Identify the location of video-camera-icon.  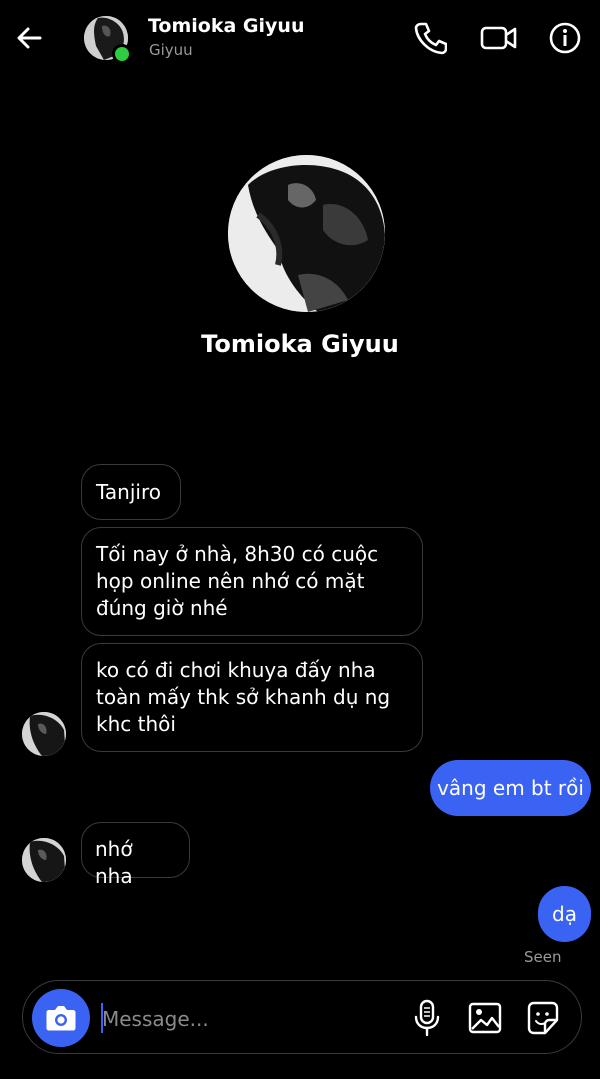
(499, 38).